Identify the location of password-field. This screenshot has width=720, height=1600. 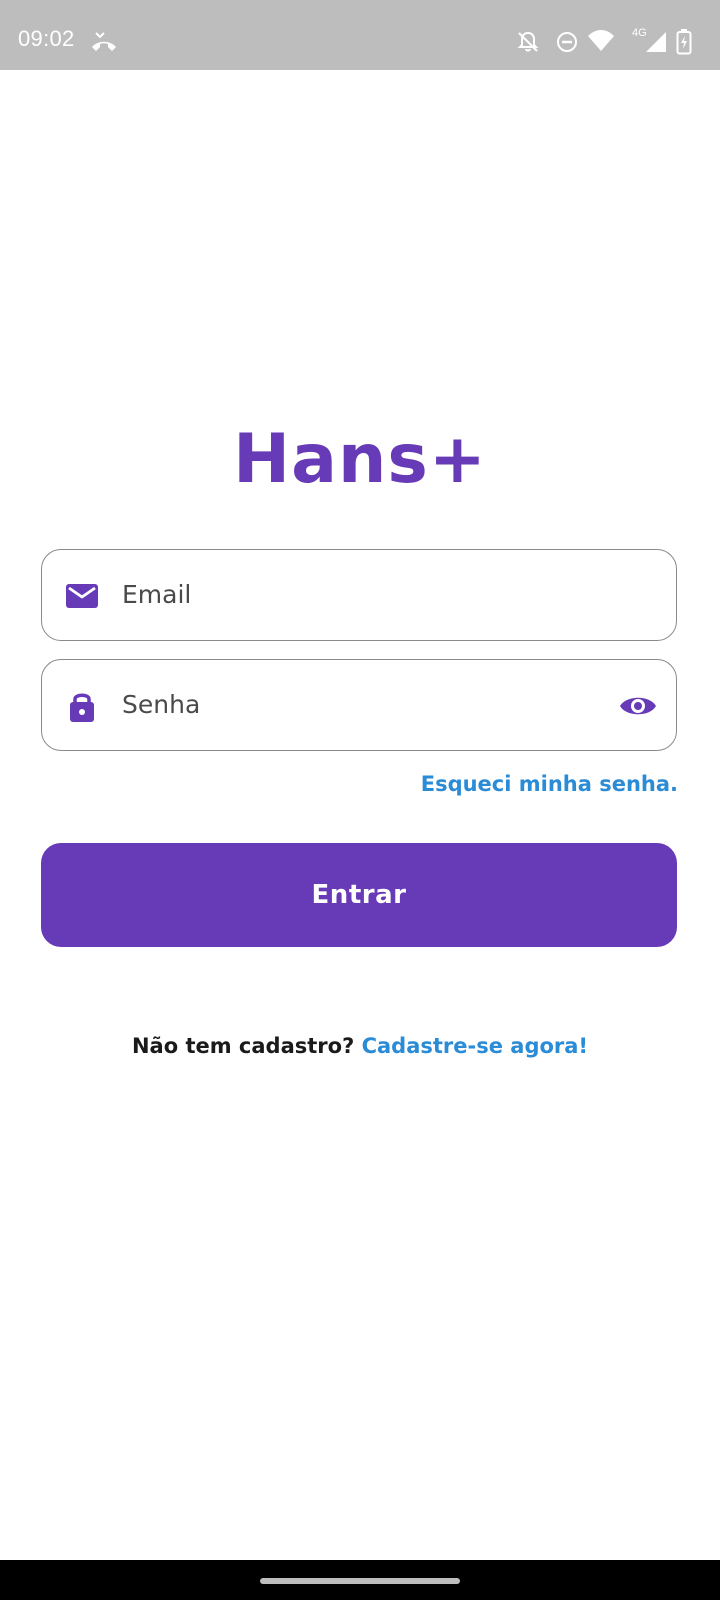
(359, 705).